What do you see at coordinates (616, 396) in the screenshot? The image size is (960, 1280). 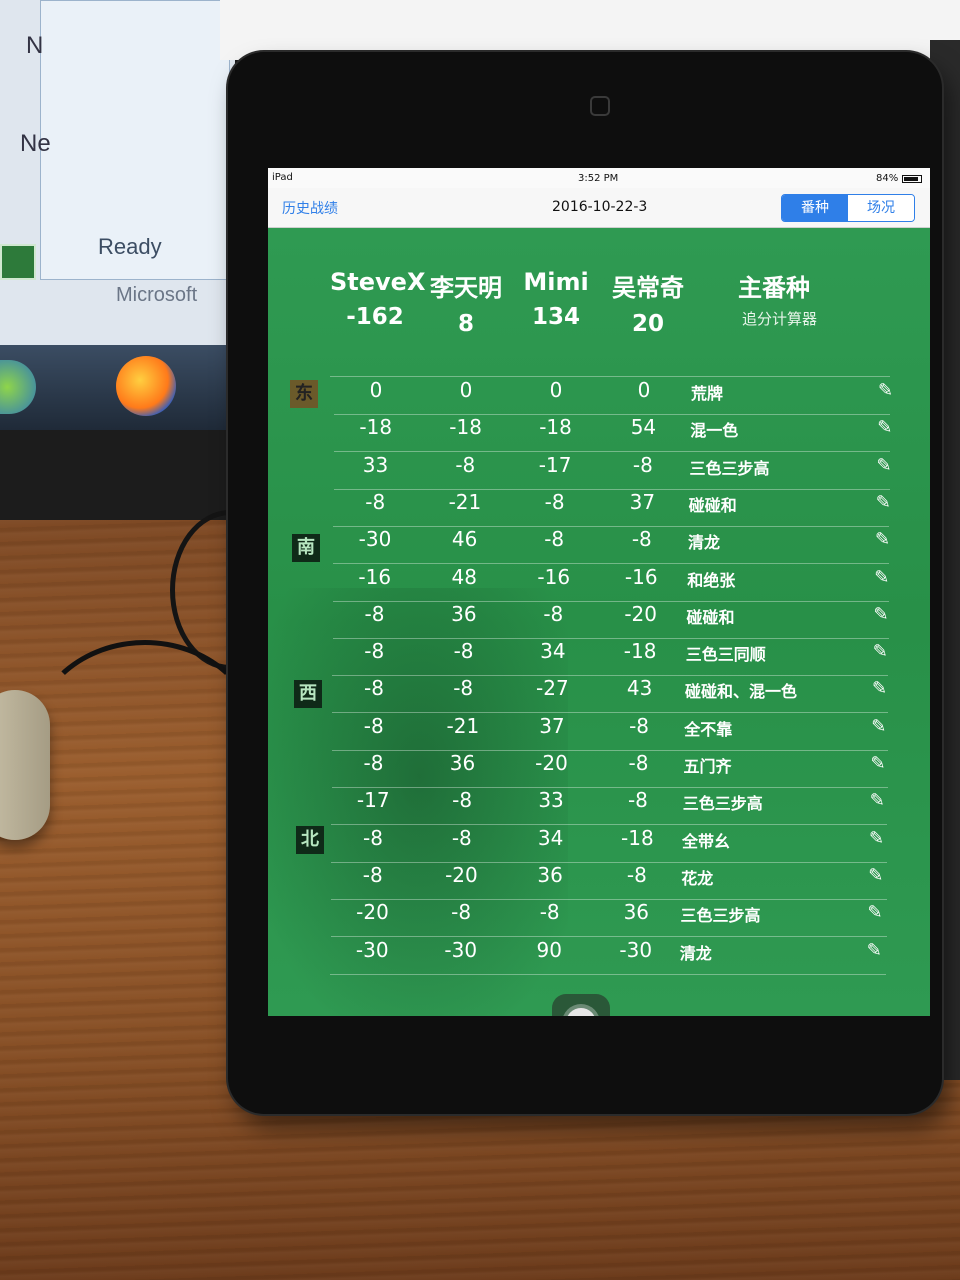 I see `table-row: 0 0 0 0 荒牌 ✎` at bounding box center [616, 396].